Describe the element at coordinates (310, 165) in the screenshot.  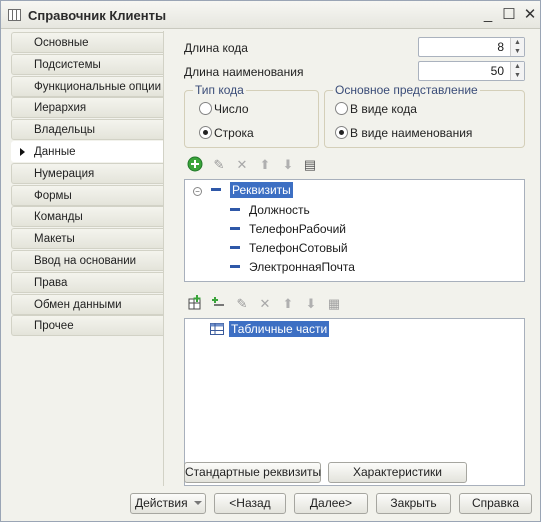
I see `sort-list-icon: ▤` at that location.